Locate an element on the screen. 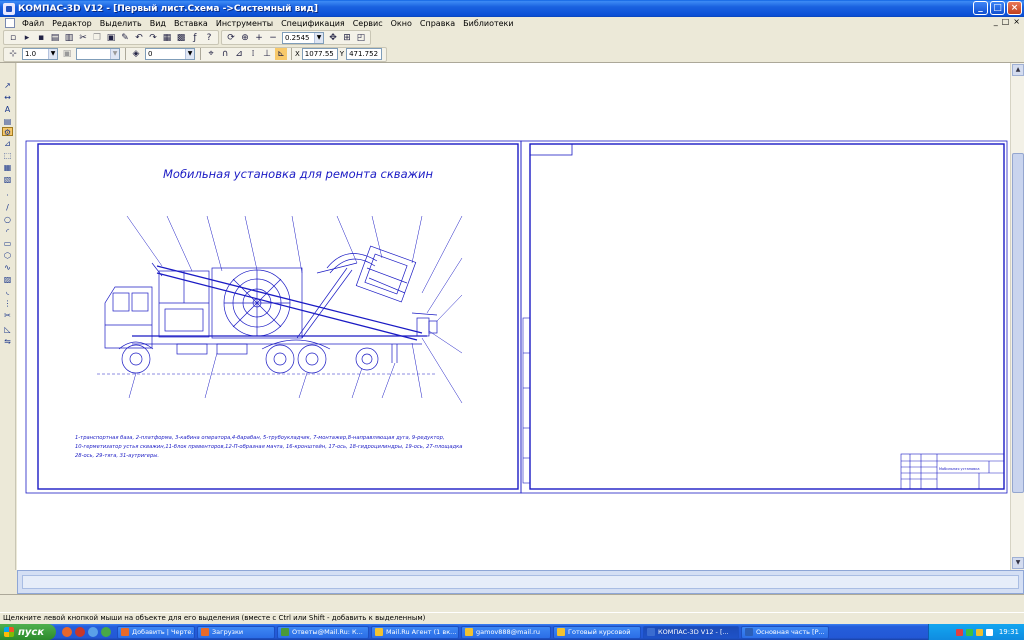 This screenshot has height=640, width=1024. view-icon: ▣ is located at coordinates (67, 54).